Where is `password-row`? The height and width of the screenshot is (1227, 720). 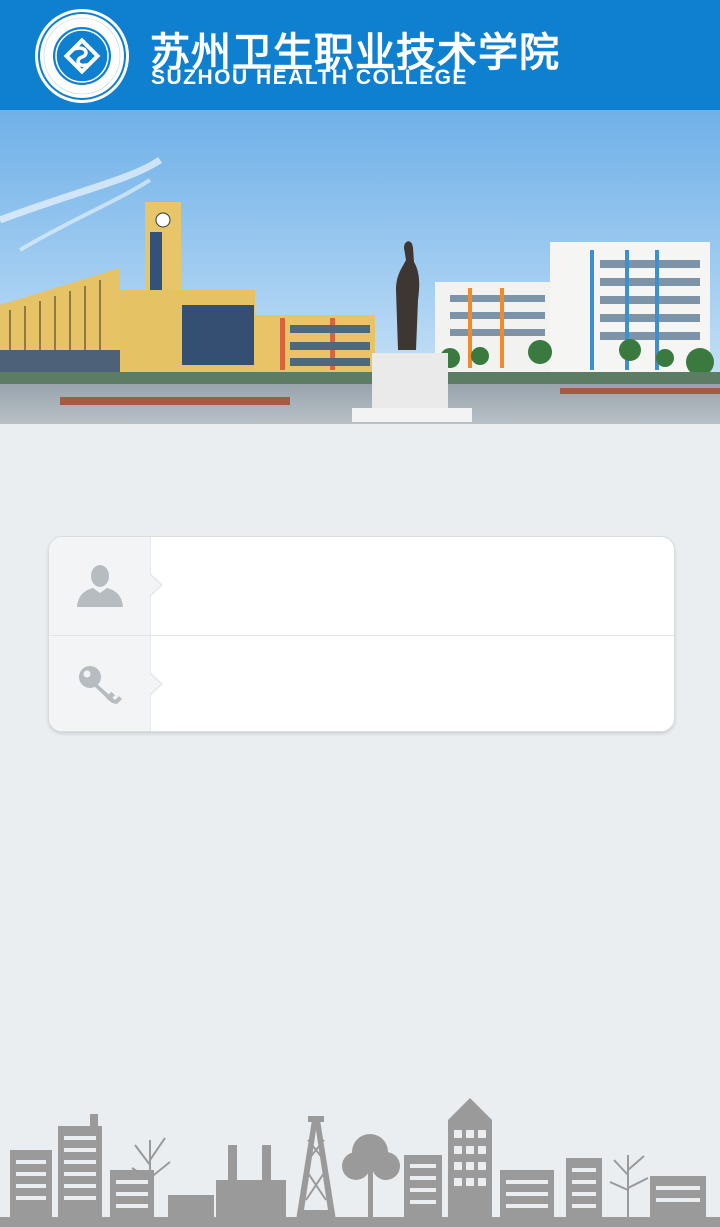
password-row is located at coordinates (361, 683).